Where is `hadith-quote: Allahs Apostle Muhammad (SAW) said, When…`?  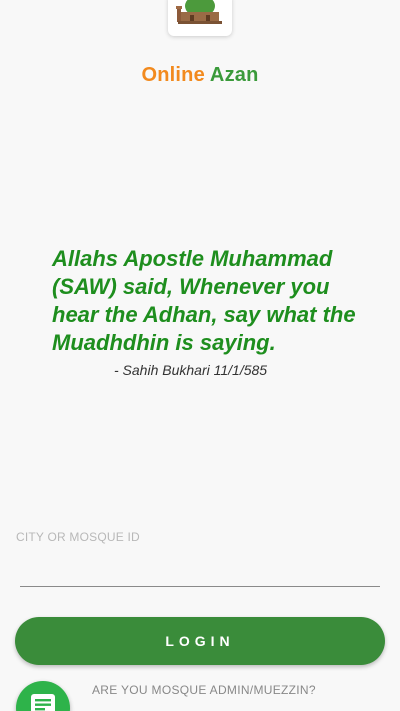
hadith-quote: Allahs Apostle Muhammad (SAW) said, When… is located at coordinates (204, 300).